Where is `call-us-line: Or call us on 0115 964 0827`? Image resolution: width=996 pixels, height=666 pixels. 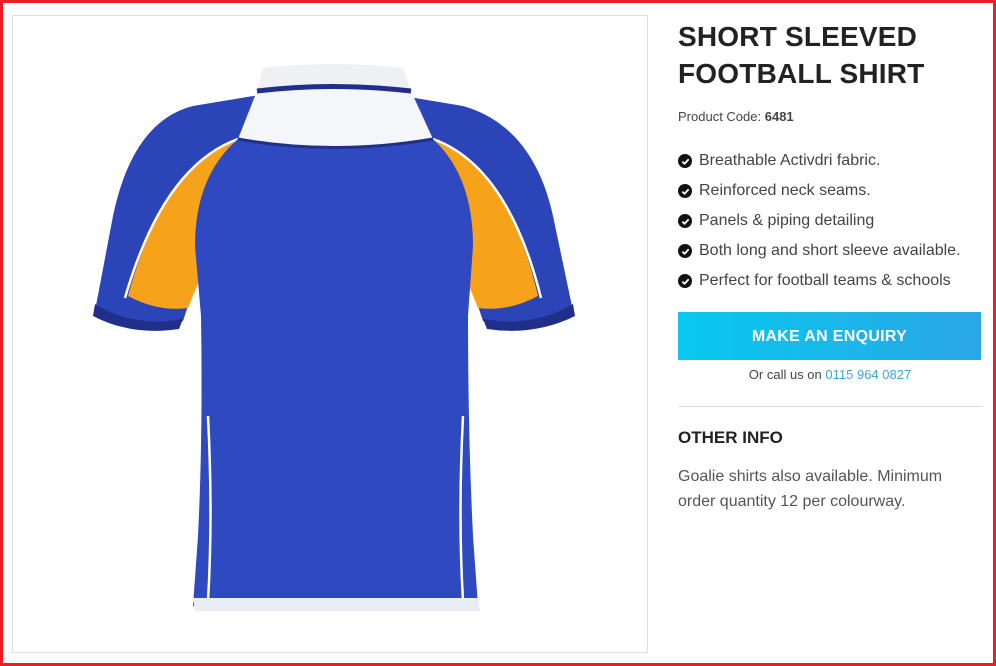 call-us-line: Or call us on 0115 964 0827 is located at coordinates (830, 374).